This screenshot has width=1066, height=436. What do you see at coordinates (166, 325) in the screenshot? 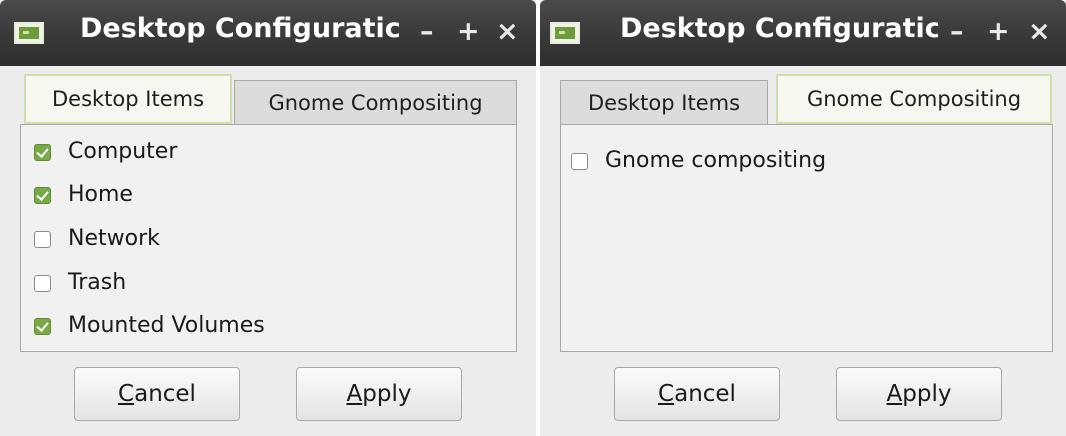
I see `checkbox-label: Mounted Volumes` at bounding box center [166, 325].